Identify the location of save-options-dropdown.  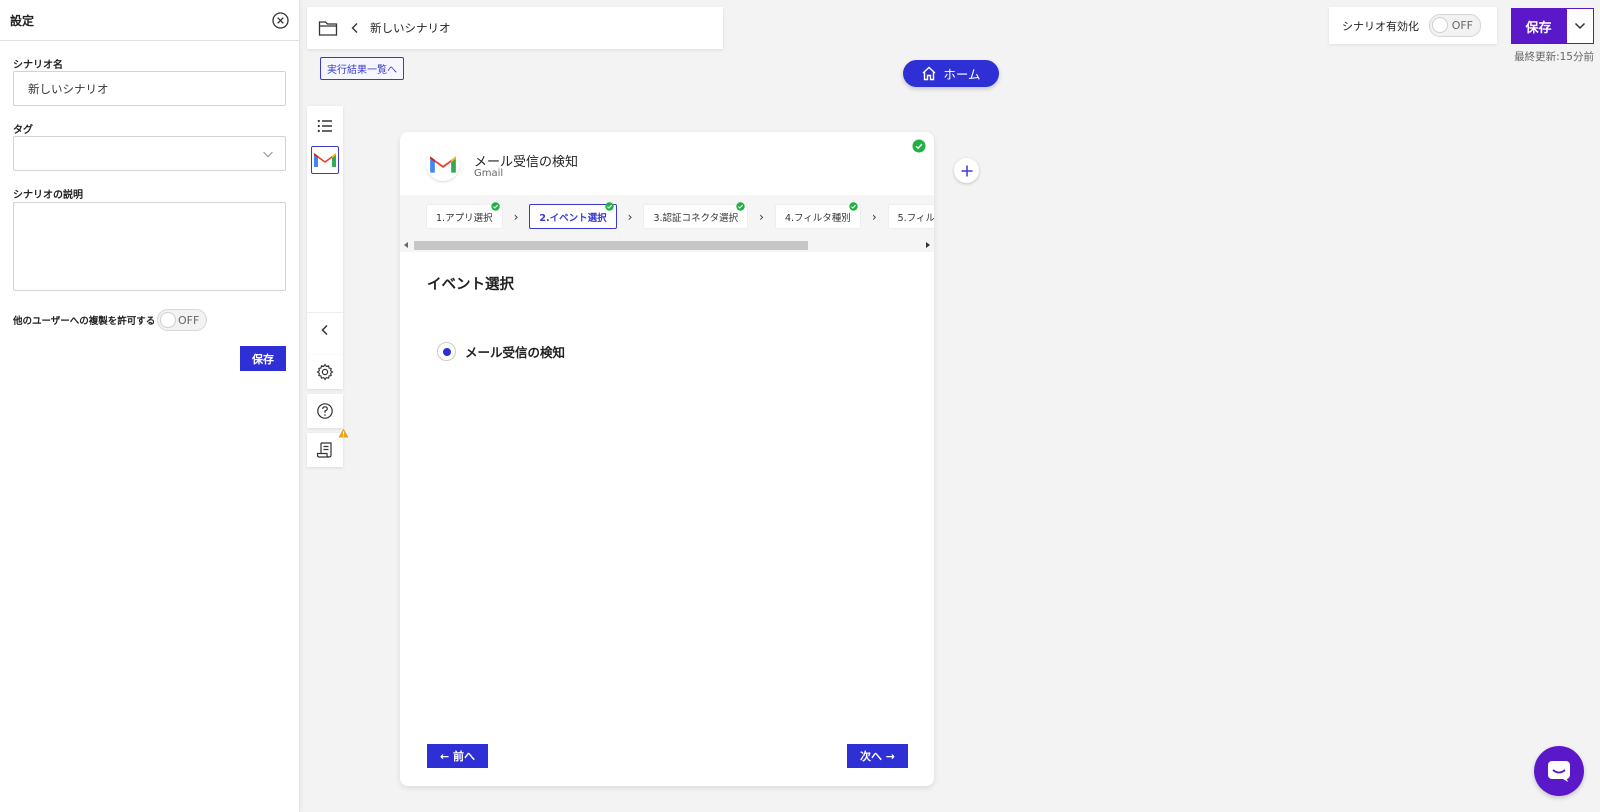
(1580, 26).